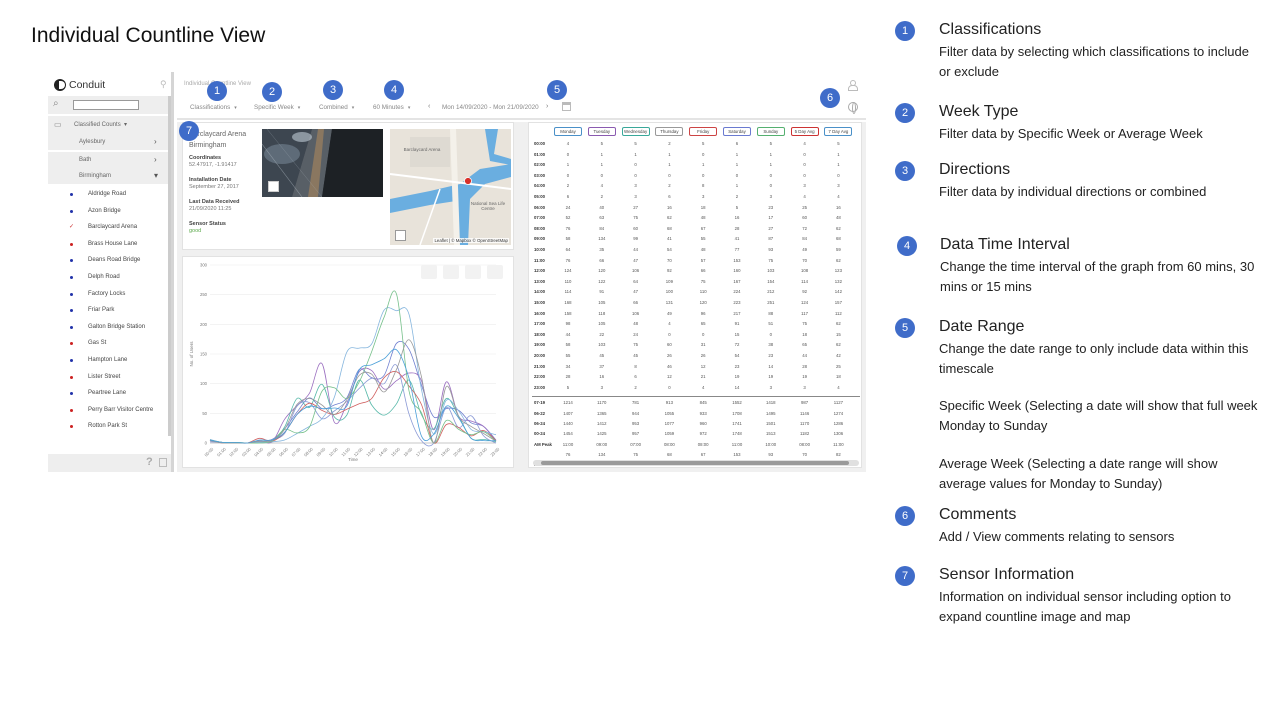 The image size is (1280, 720). Describe the element at coordinates (770, 131) in the screenshot. I see `table-header-sunday: Sunday` at that location.